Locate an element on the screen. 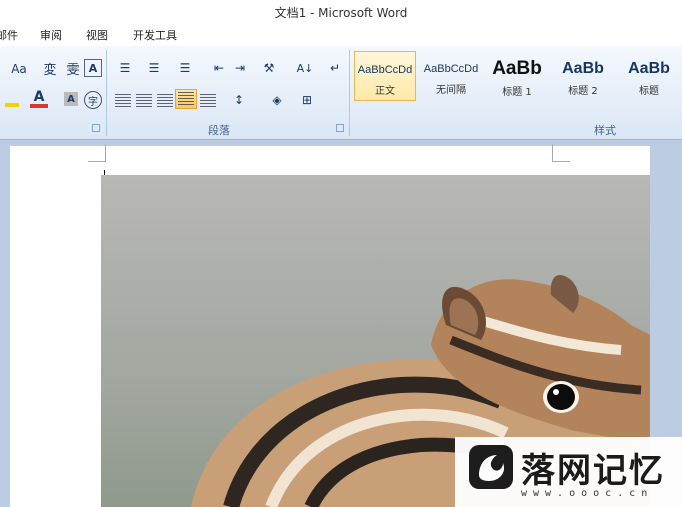 This screenshot has width=682, height=507. site-watermark: 落网记忆 www.oooc.cn is located at coordinates (568, 472).